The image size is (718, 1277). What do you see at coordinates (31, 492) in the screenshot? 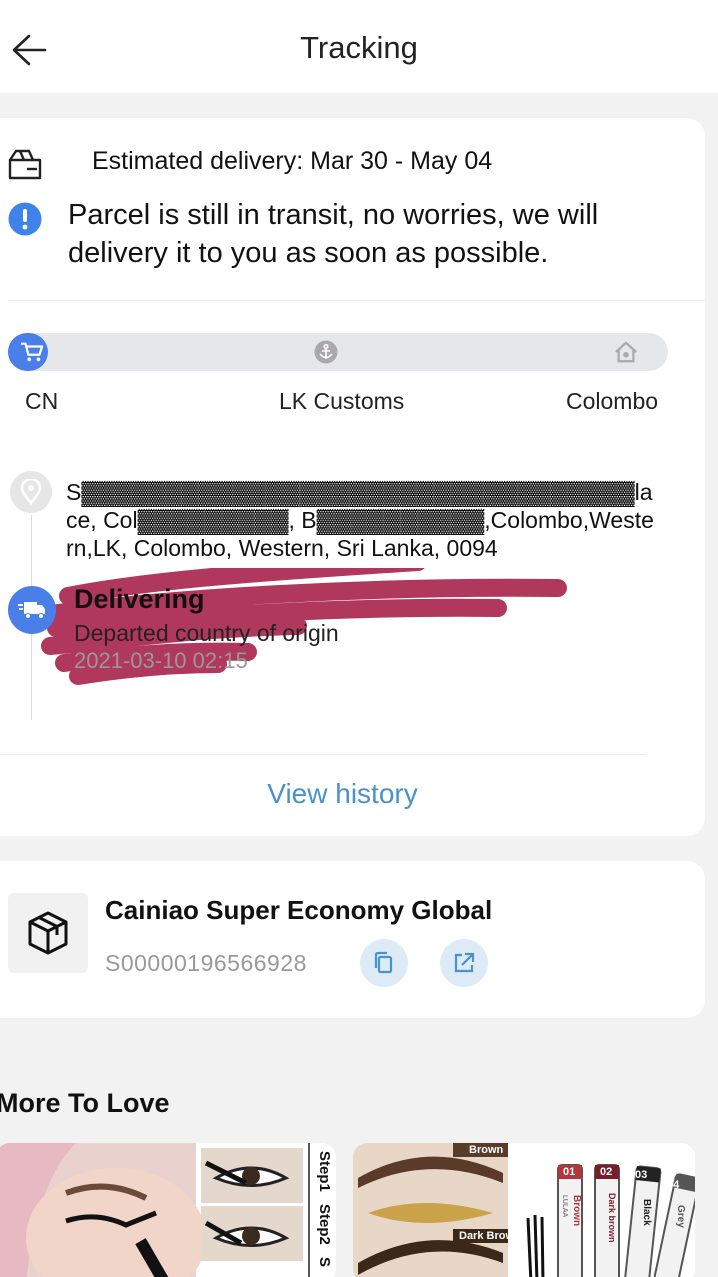
I see `location-pin-icon` at bounding box center [31, 492].